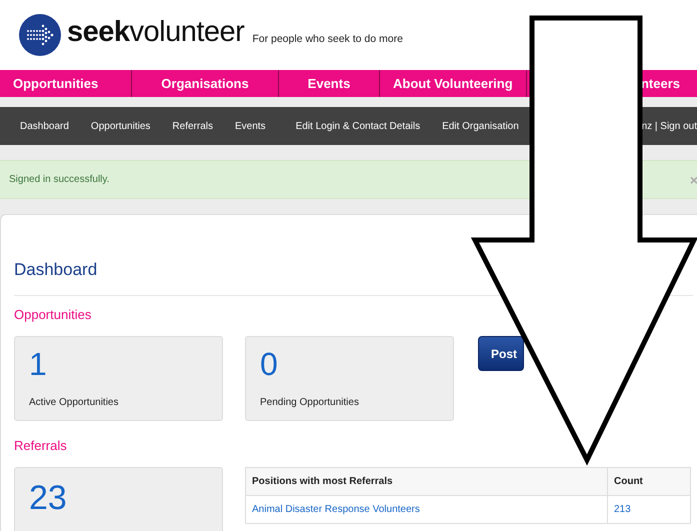 The image size is (697, 531). What do you see at coordinates (205, 83) in the screenshot?
I see `nav-link: Organisations` at bounding box center [205, 83].